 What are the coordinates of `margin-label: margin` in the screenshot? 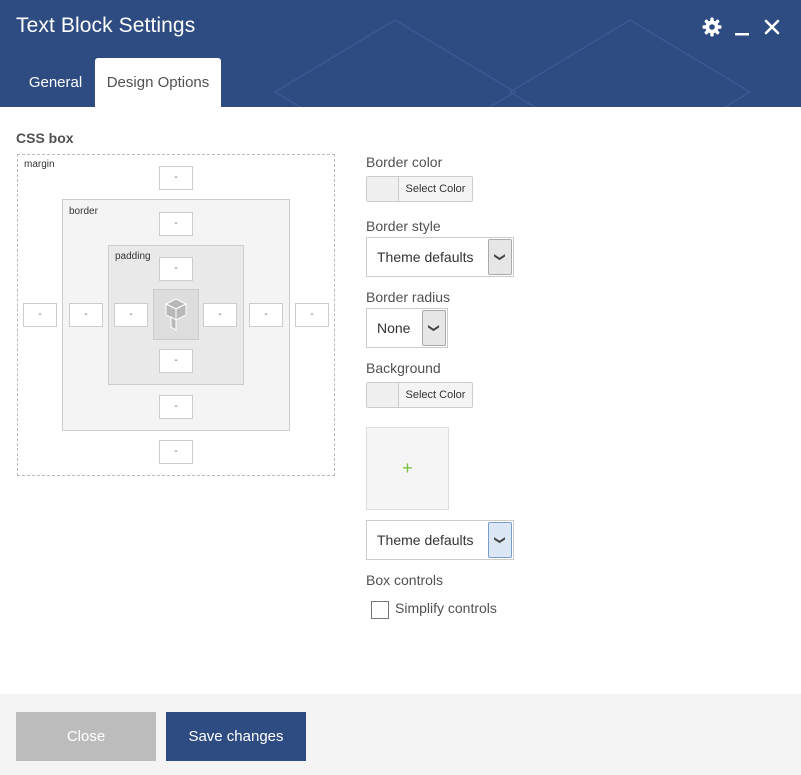 It's located at (39, 164).